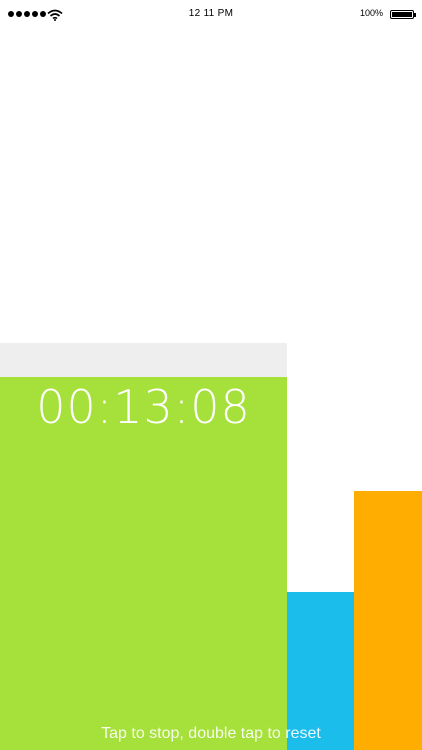 The height and width of the screenshot is (750, 422). Describe the element at coordinates (211, 733) in the screenshot. I see `tap-hint-text: Tap to stop, double tap to reset` at that location.